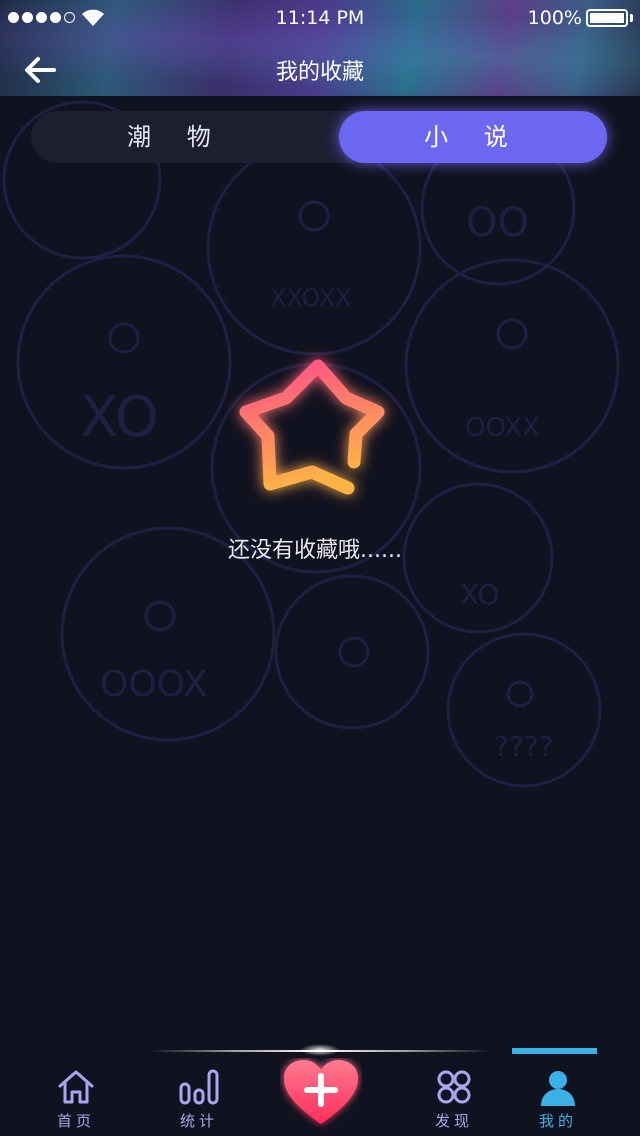 The width and height of the screenshot is (640, 1136). I want to click on nav-profile-label: 我的, so click(557, 1121).